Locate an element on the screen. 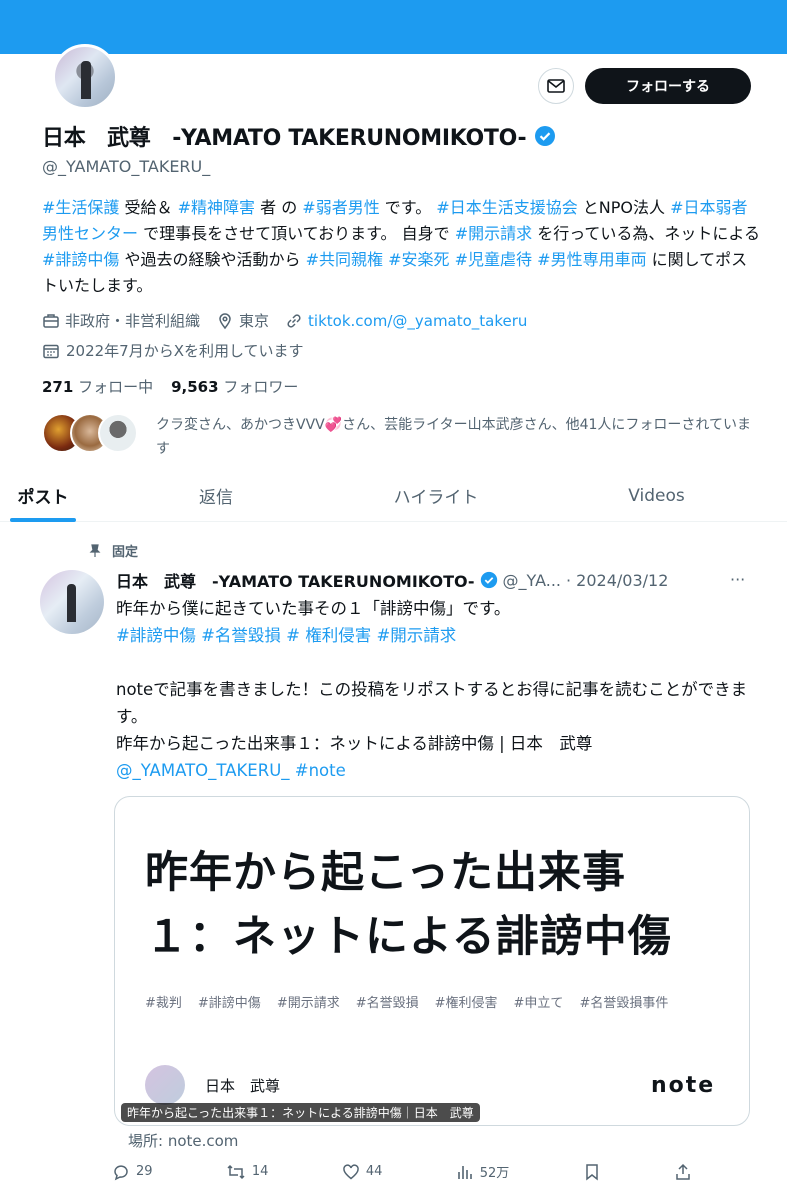 The width and height of the screenshot is (787, 1200). bio-hashtag: #共同親権 is located at coordinates (344, 259).